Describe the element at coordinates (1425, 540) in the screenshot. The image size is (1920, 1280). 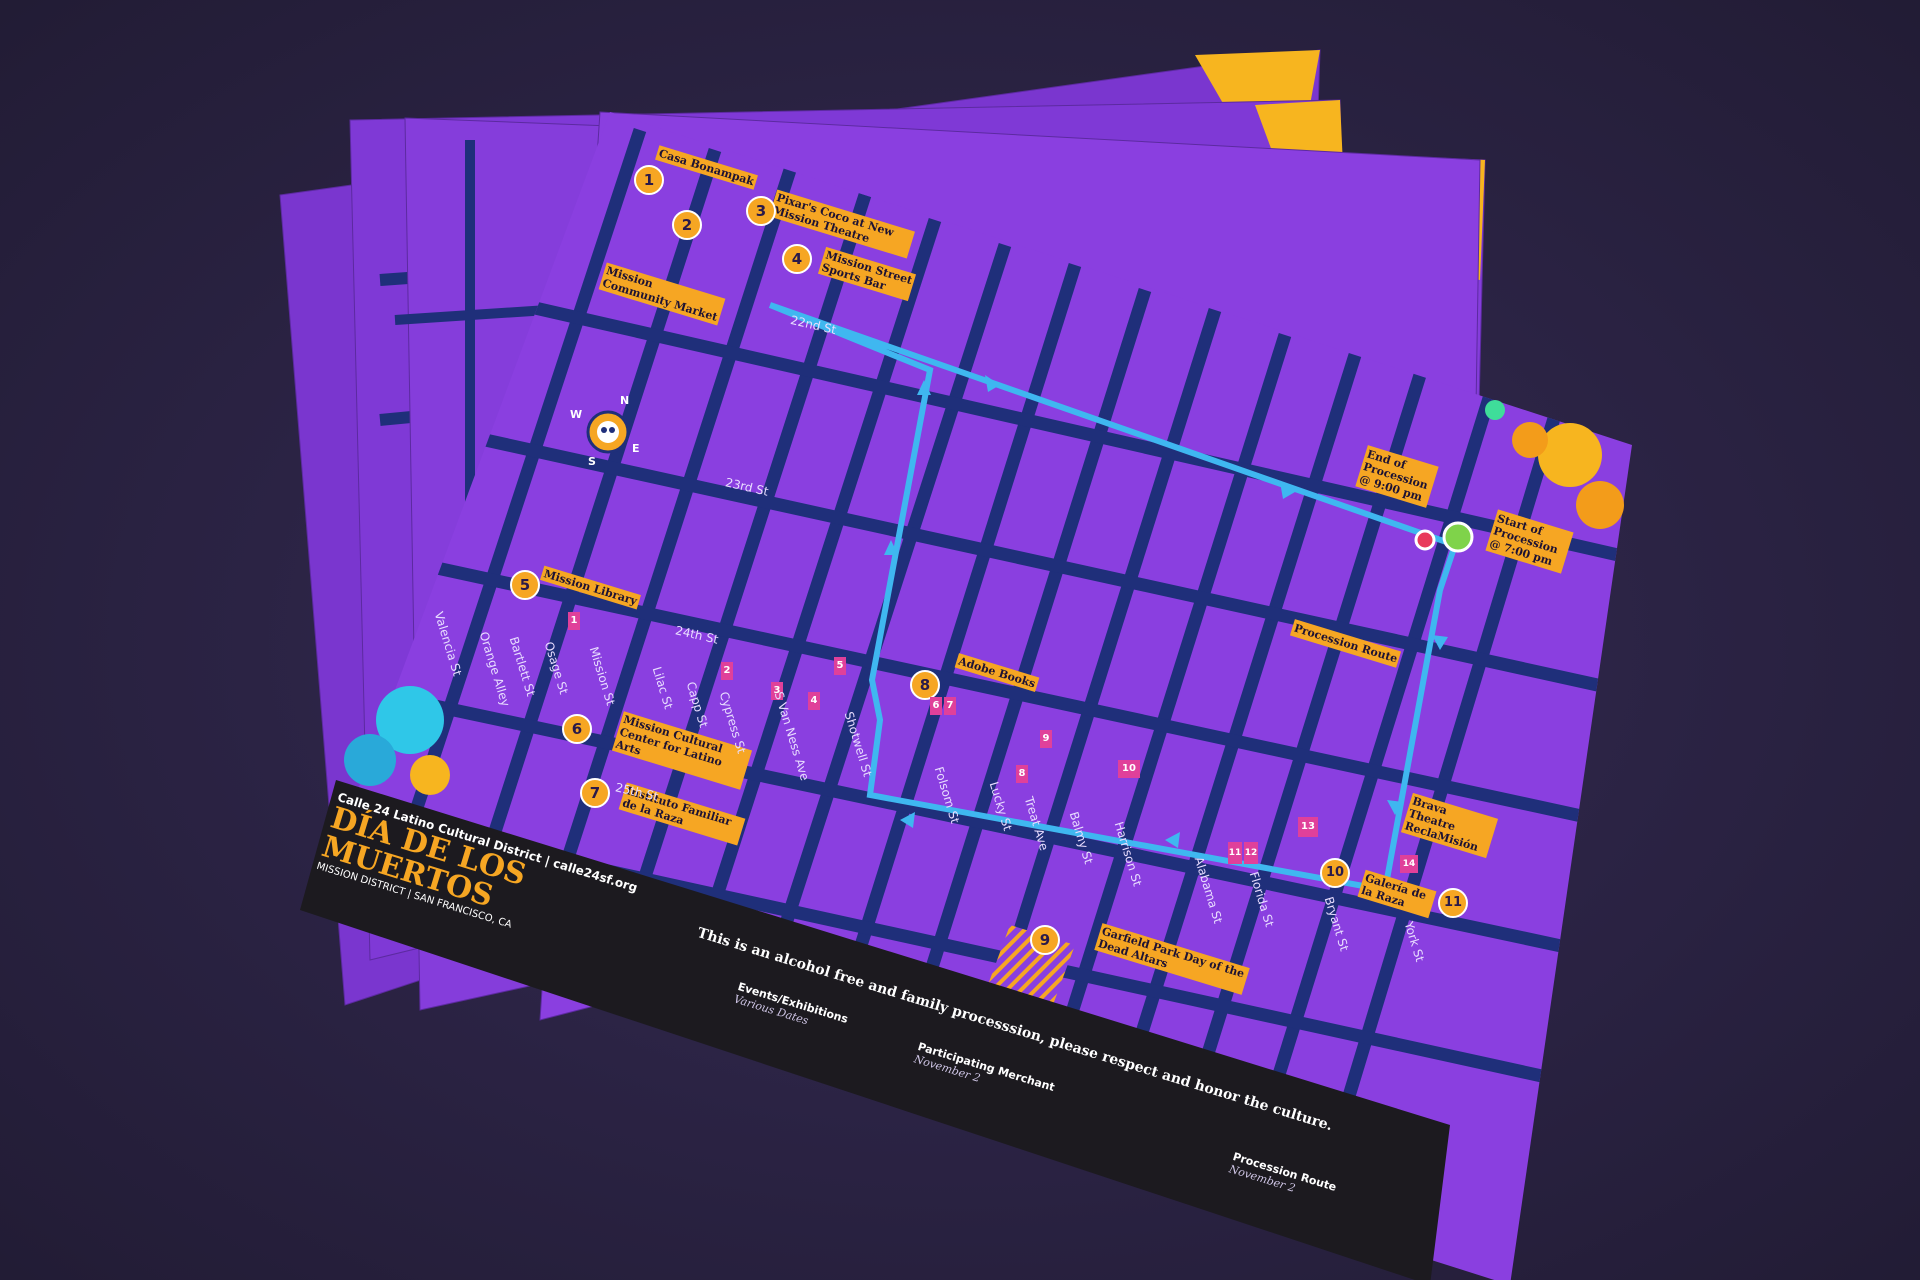
I see `procession-end-marker` at that location.